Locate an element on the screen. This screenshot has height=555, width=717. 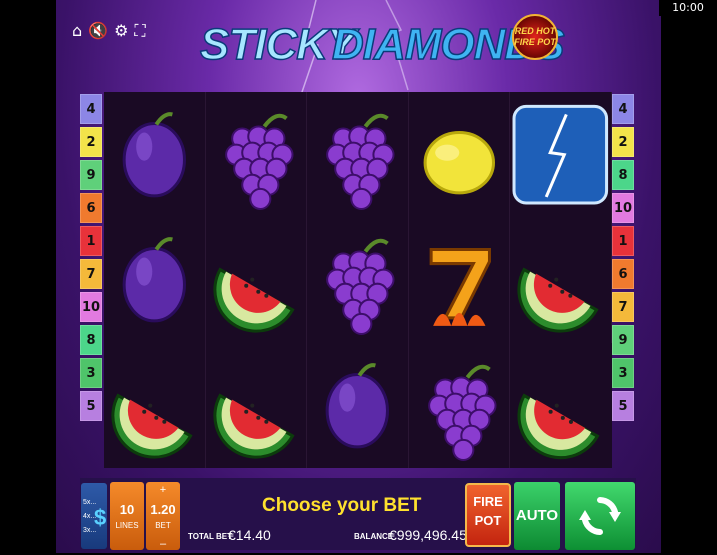
payline-marker-left-7: 10 is located at coordinates (91, 307).